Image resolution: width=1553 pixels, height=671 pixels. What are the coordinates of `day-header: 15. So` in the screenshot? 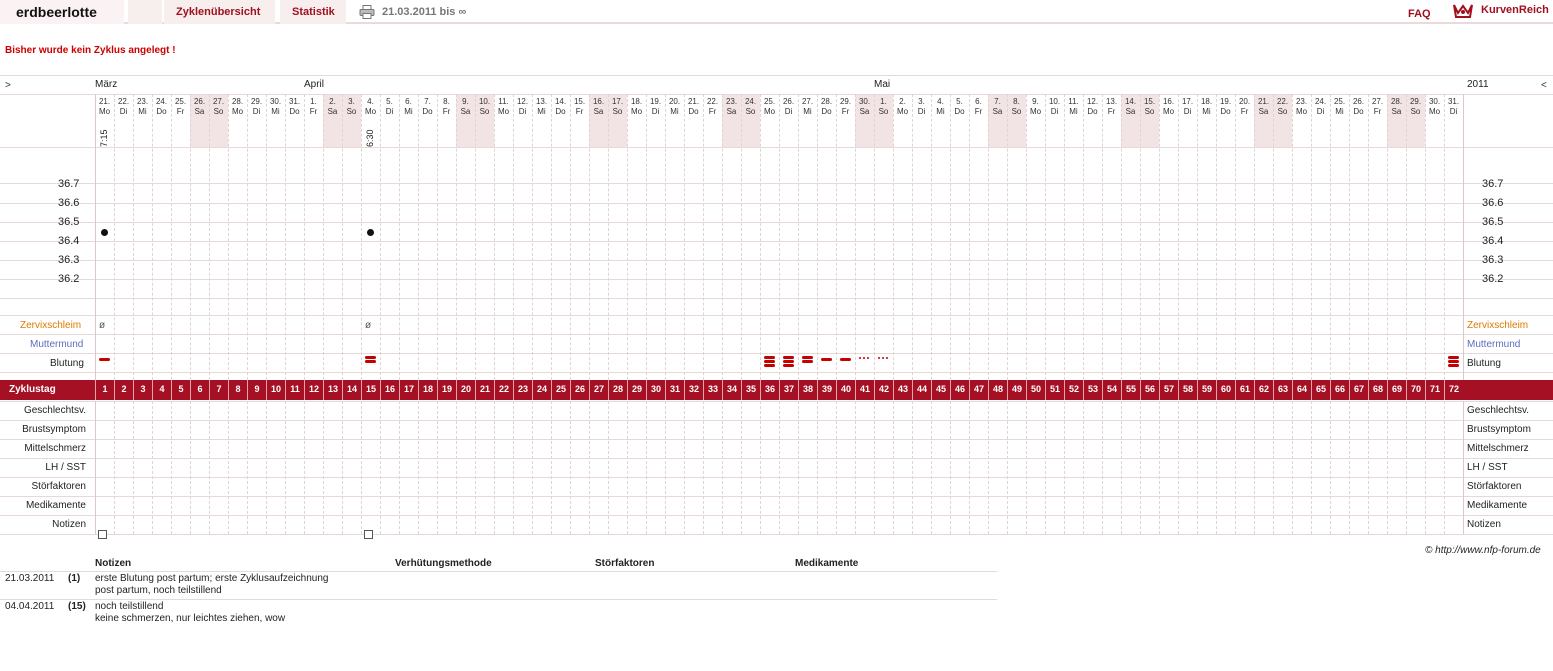 It's located at (1149, 107).